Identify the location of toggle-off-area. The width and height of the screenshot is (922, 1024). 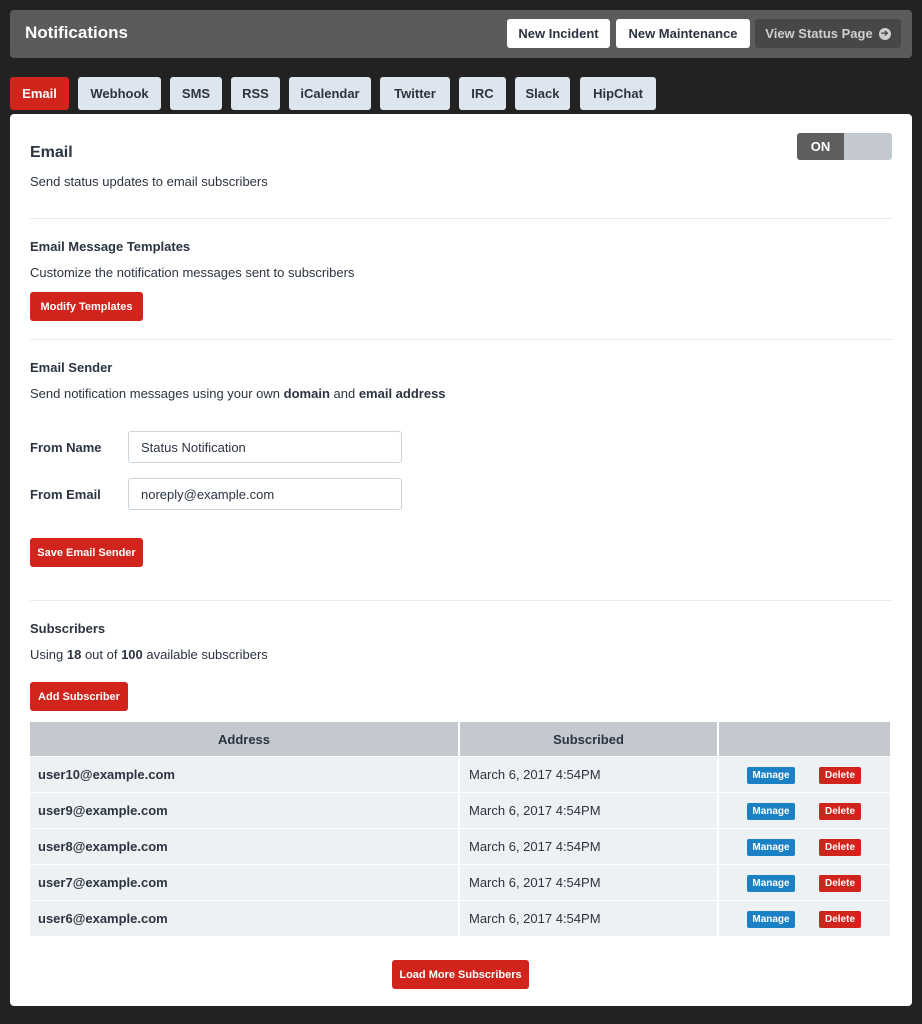
(868, 146).